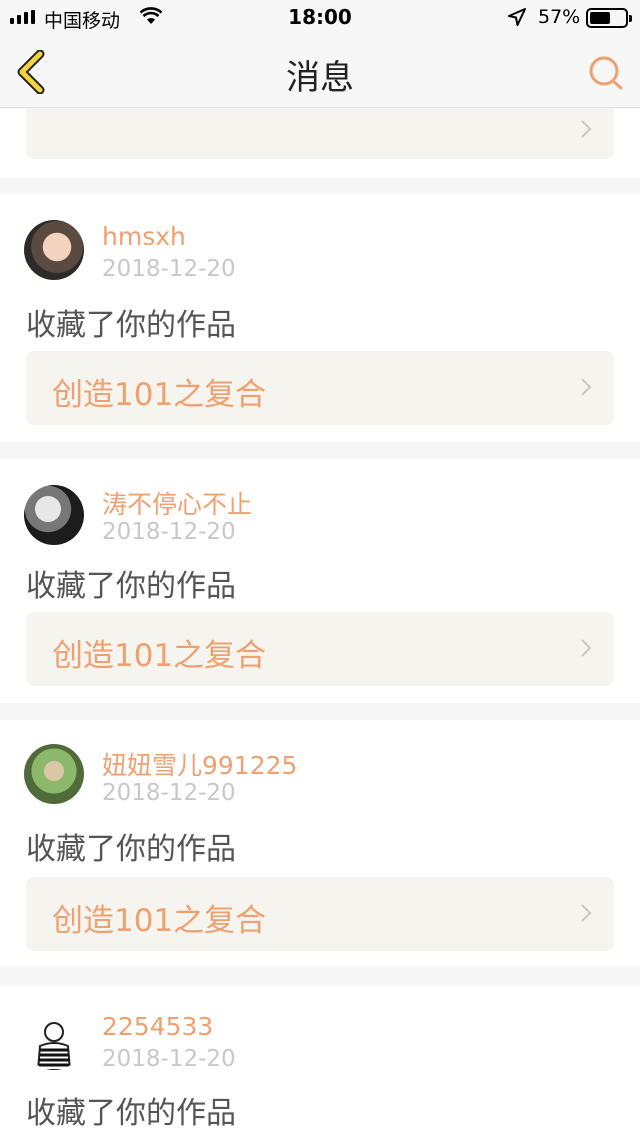 This screenshot has height=1139, width=640. Describe the element at coordinates (320, 134) in the screenshot. I see `work-link` at that location.